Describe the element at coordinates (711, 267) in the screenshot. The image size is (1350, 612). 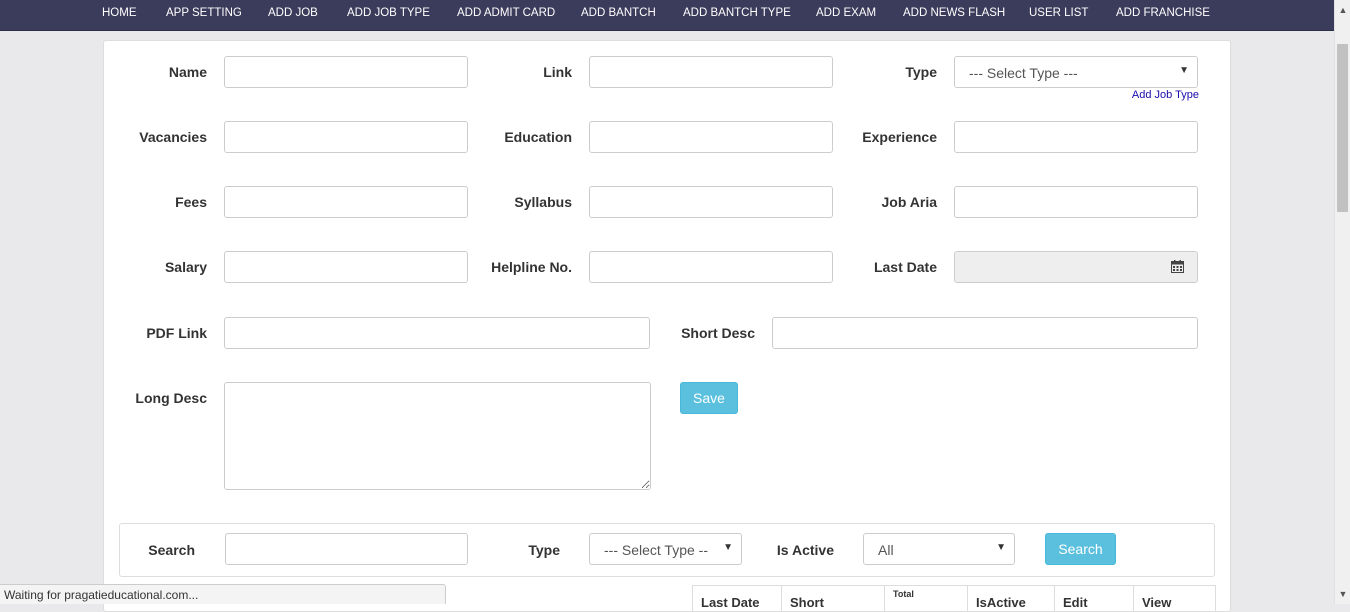
I see `helpline-input` at that location.